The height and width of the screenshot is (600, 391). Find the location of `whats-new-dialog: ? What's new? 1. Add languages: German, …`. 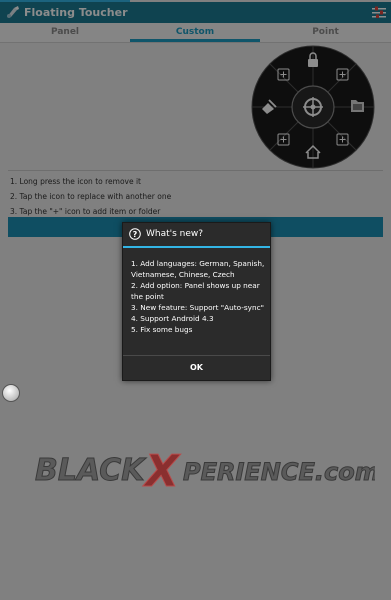

whats-new-dialog: ? What's new? 1. Add languages: German, … is located at coordinates (196, 301).